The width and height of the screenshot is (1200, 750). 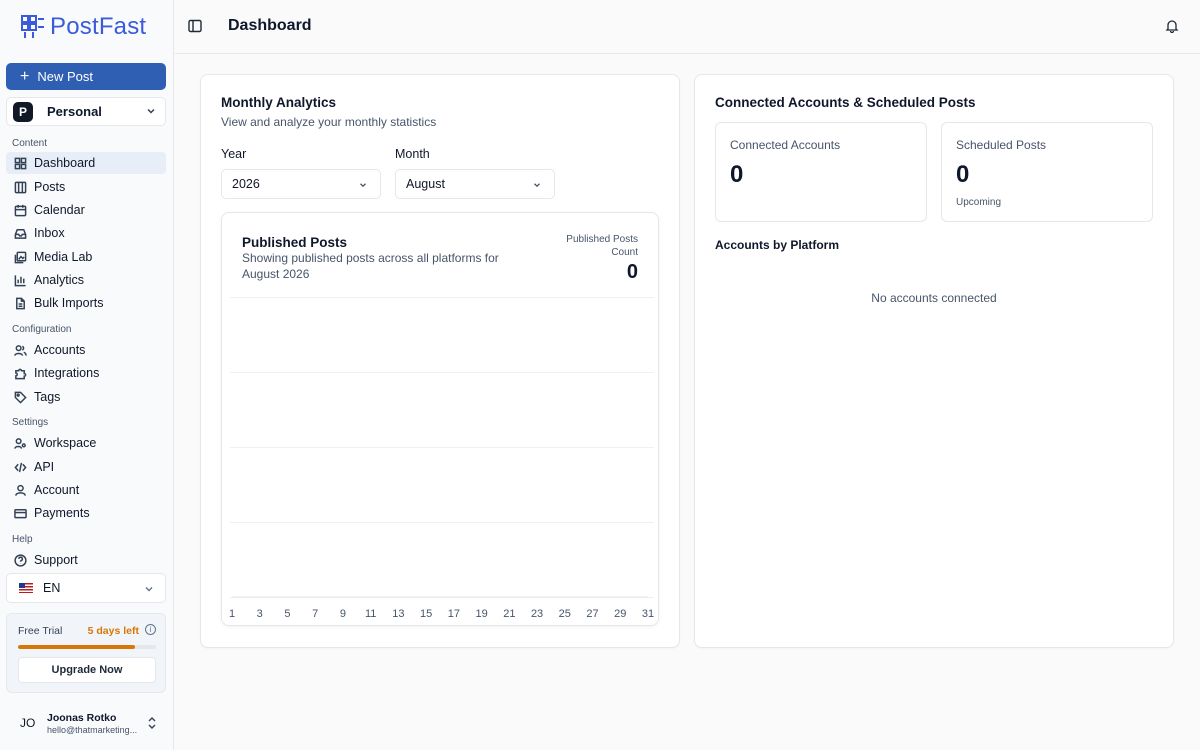 I want to click on x-tick-label: 15, so click(x=426, y=614).